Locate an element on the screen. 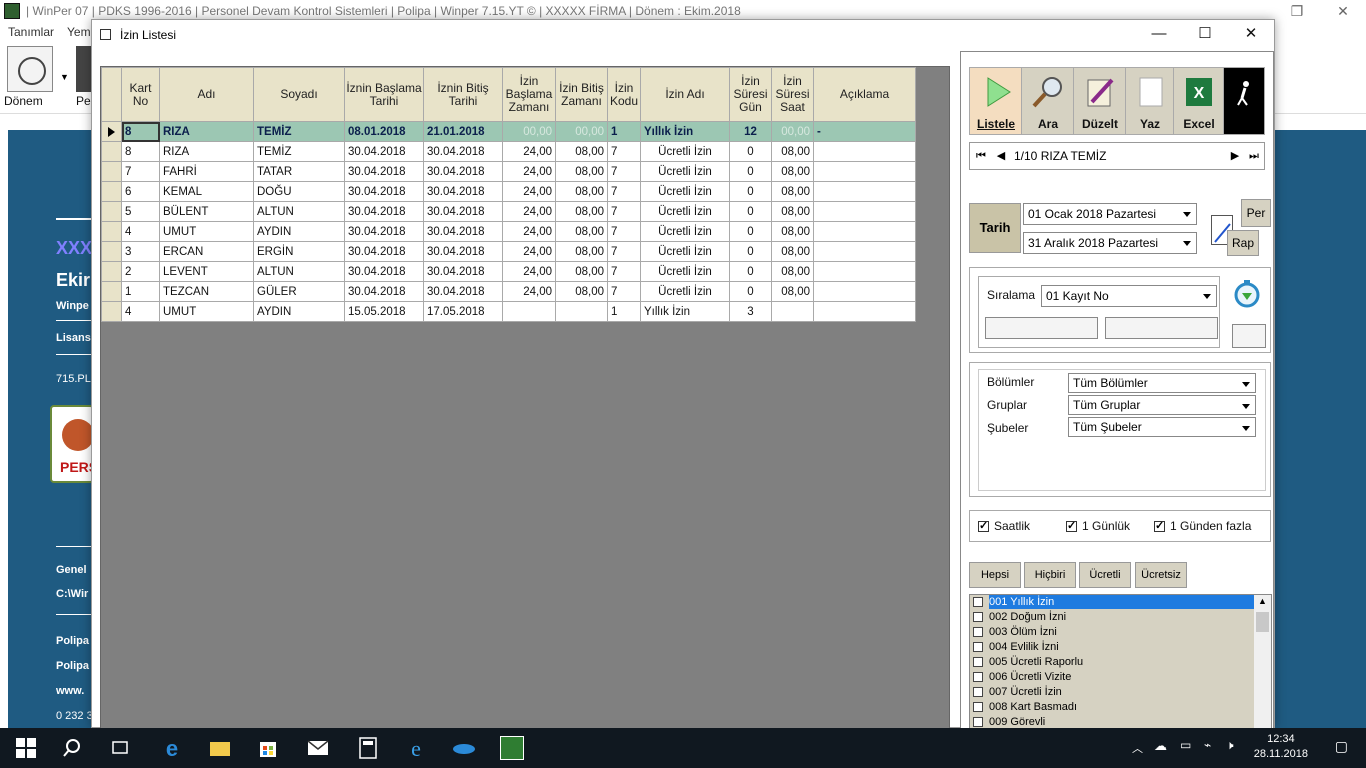 The height and width of the screenshot is (768, 1366). close-icon: ✕ is located at coordinates (1251, 35).